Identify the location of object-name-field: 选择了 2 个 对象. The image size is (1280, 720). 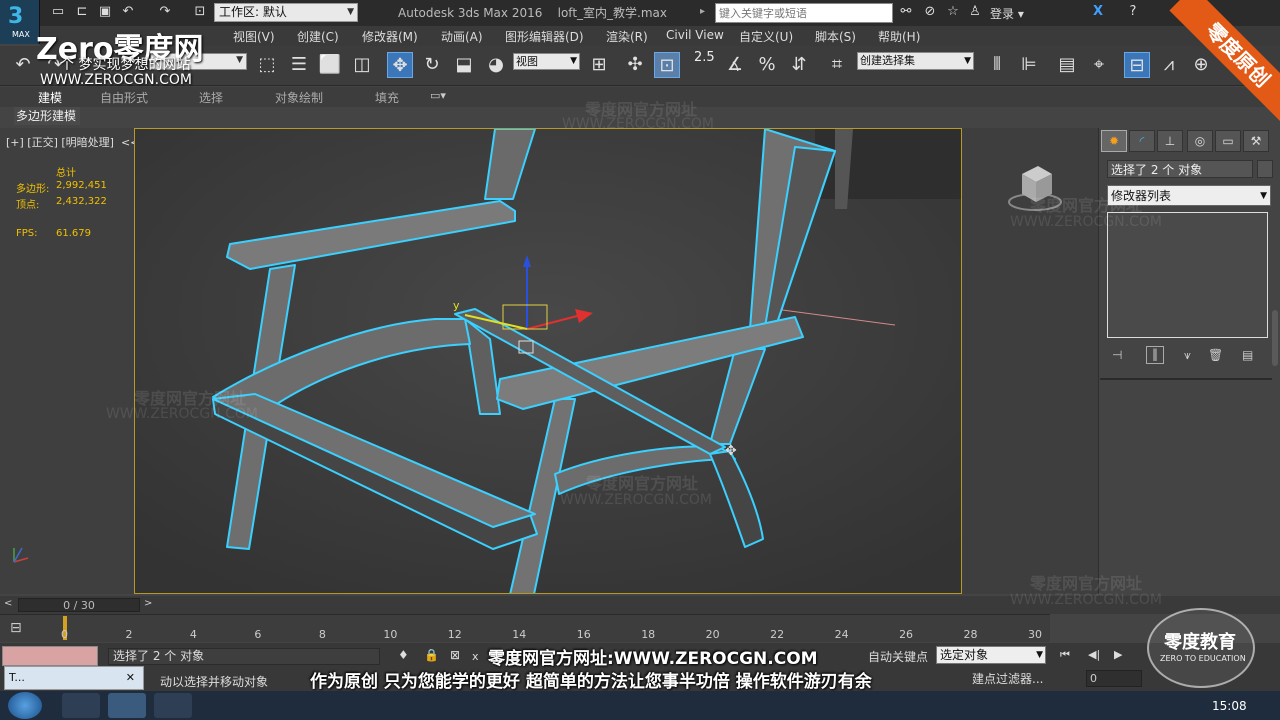
(1180, 169).